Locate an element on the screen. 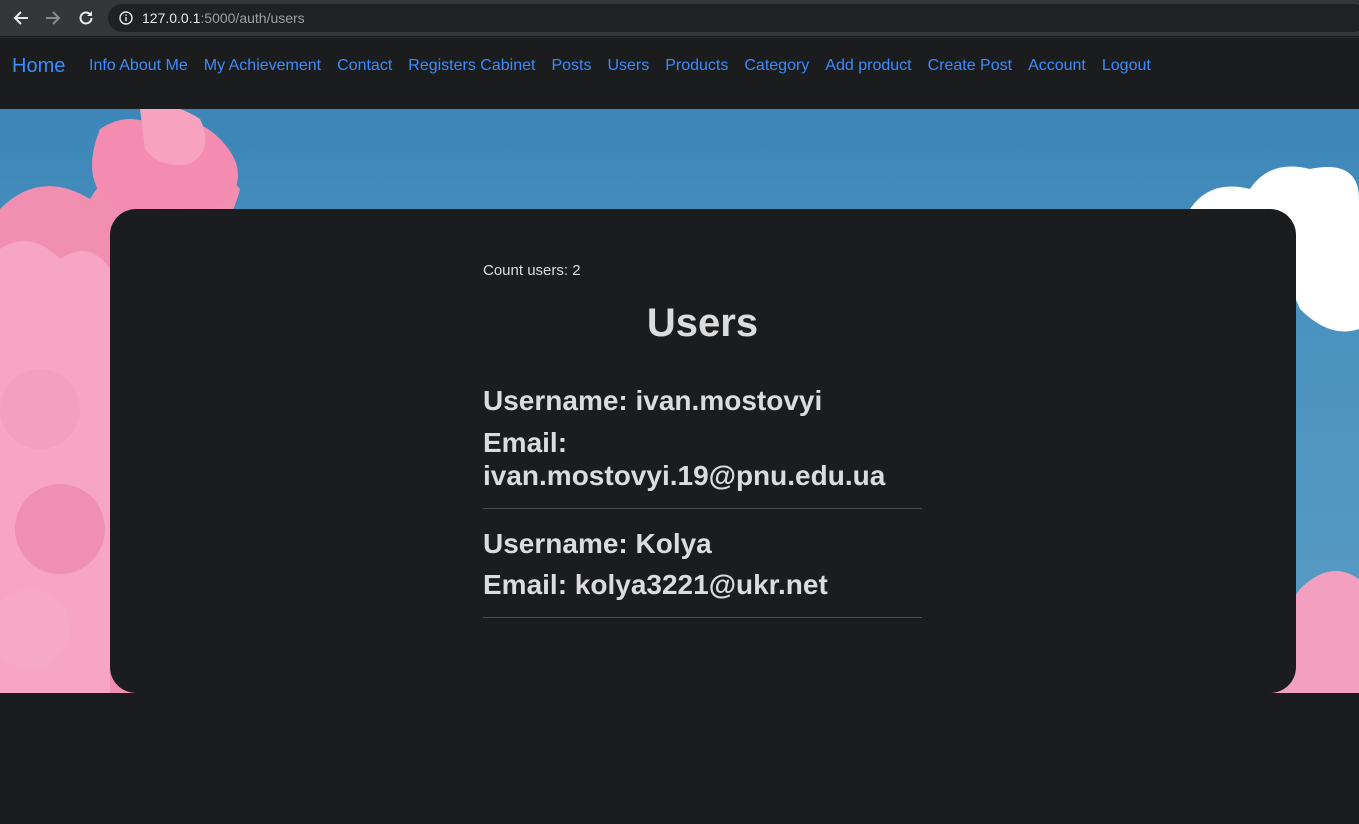 The image size is (1359, 824). nav-link-registers-cabinet: Registers Cabinet is located at coordinates (471, 66).